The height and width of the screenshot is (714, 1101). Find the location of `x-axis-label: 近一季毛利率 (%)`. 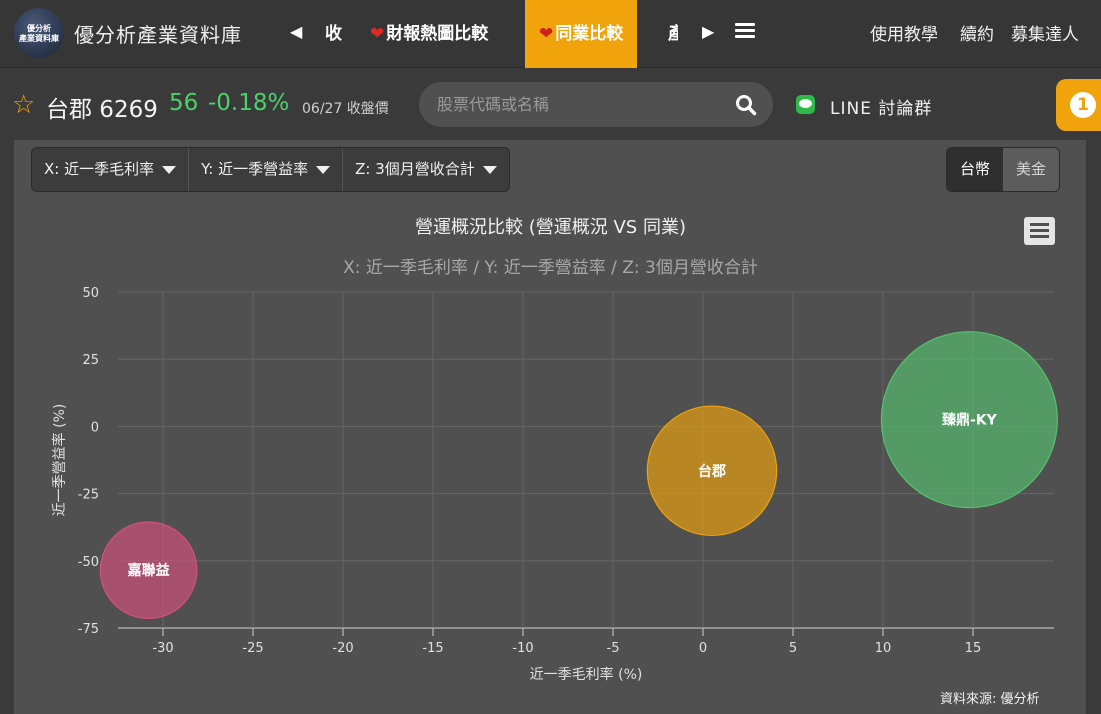

x-axis-label: 近一季毛利率 (%) is located at coordinates (586, 674).